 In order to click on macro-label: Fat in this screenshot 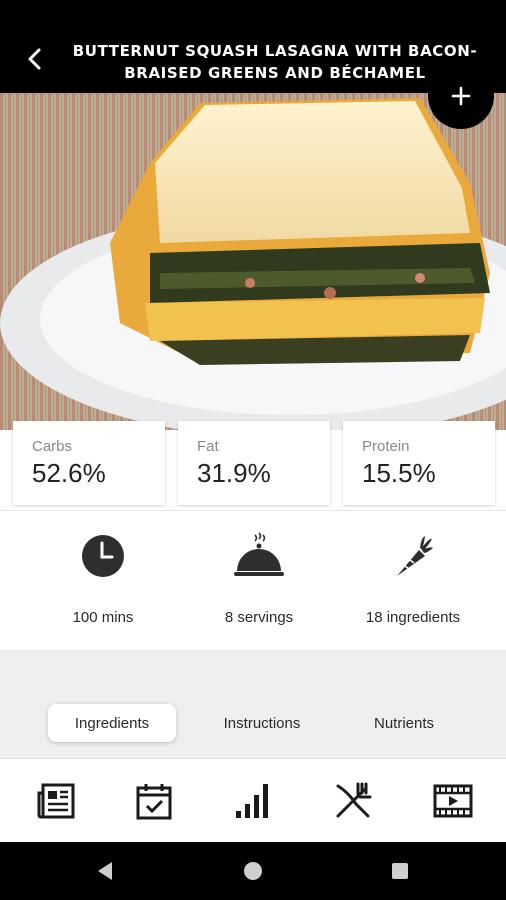, I will do `click(208, 446)`.